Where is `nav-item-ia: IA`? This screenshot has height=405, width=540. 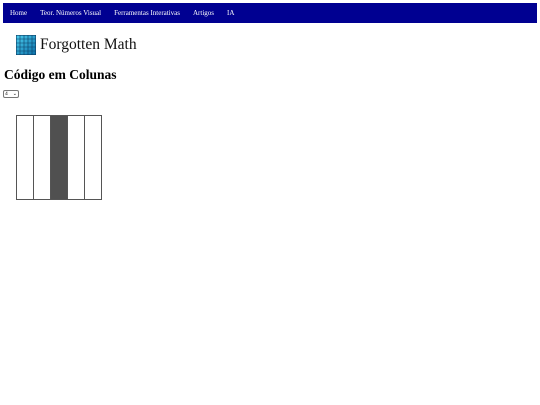 nav-item-ia: IA is located at coordinates (230, 13).